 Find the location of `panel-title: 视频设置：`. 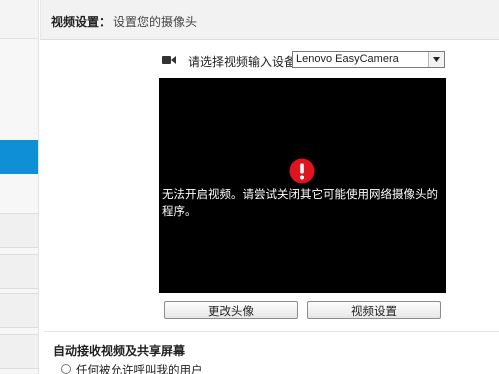

panel-title: 视频设置： is located at coordinates (81, 22).